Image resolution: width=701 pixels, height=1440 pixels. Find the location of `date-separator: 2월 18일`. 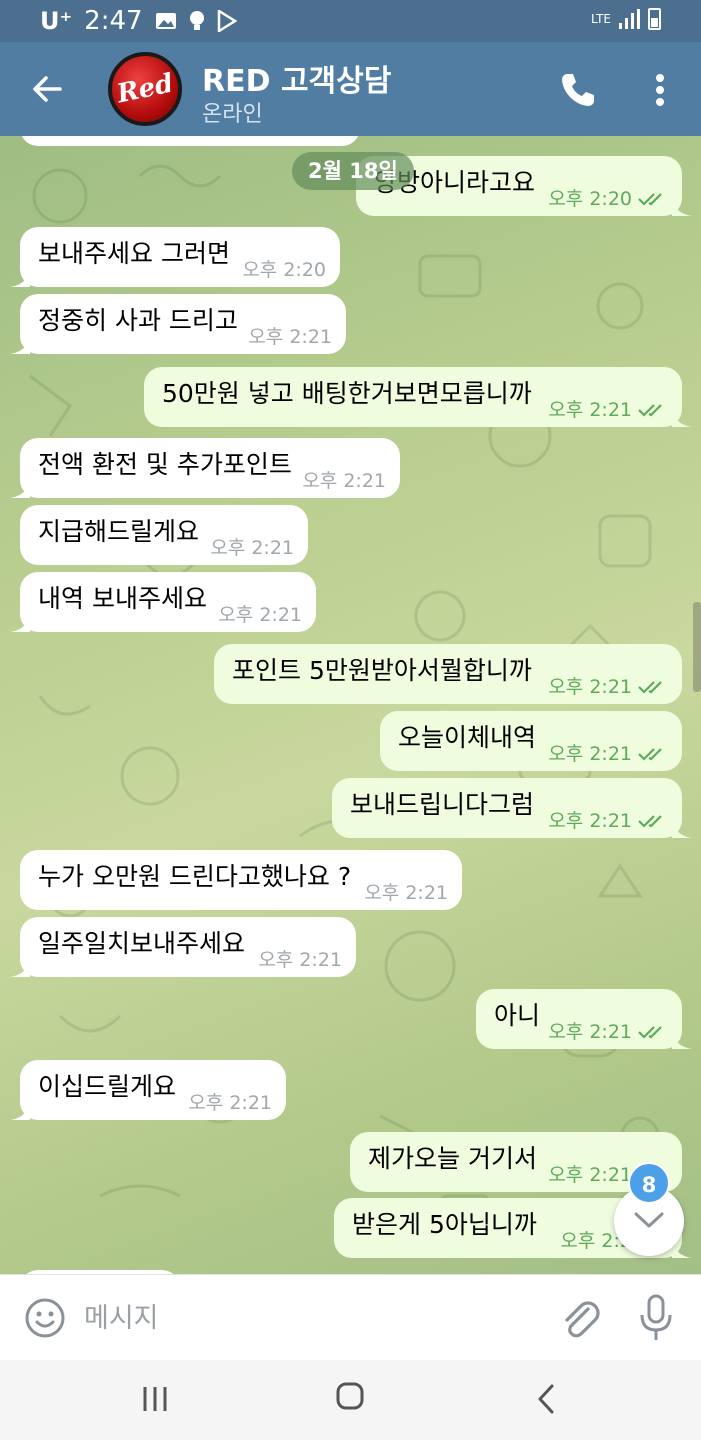

date-separator: 2월 18일 is located at coordinates (353, 171).